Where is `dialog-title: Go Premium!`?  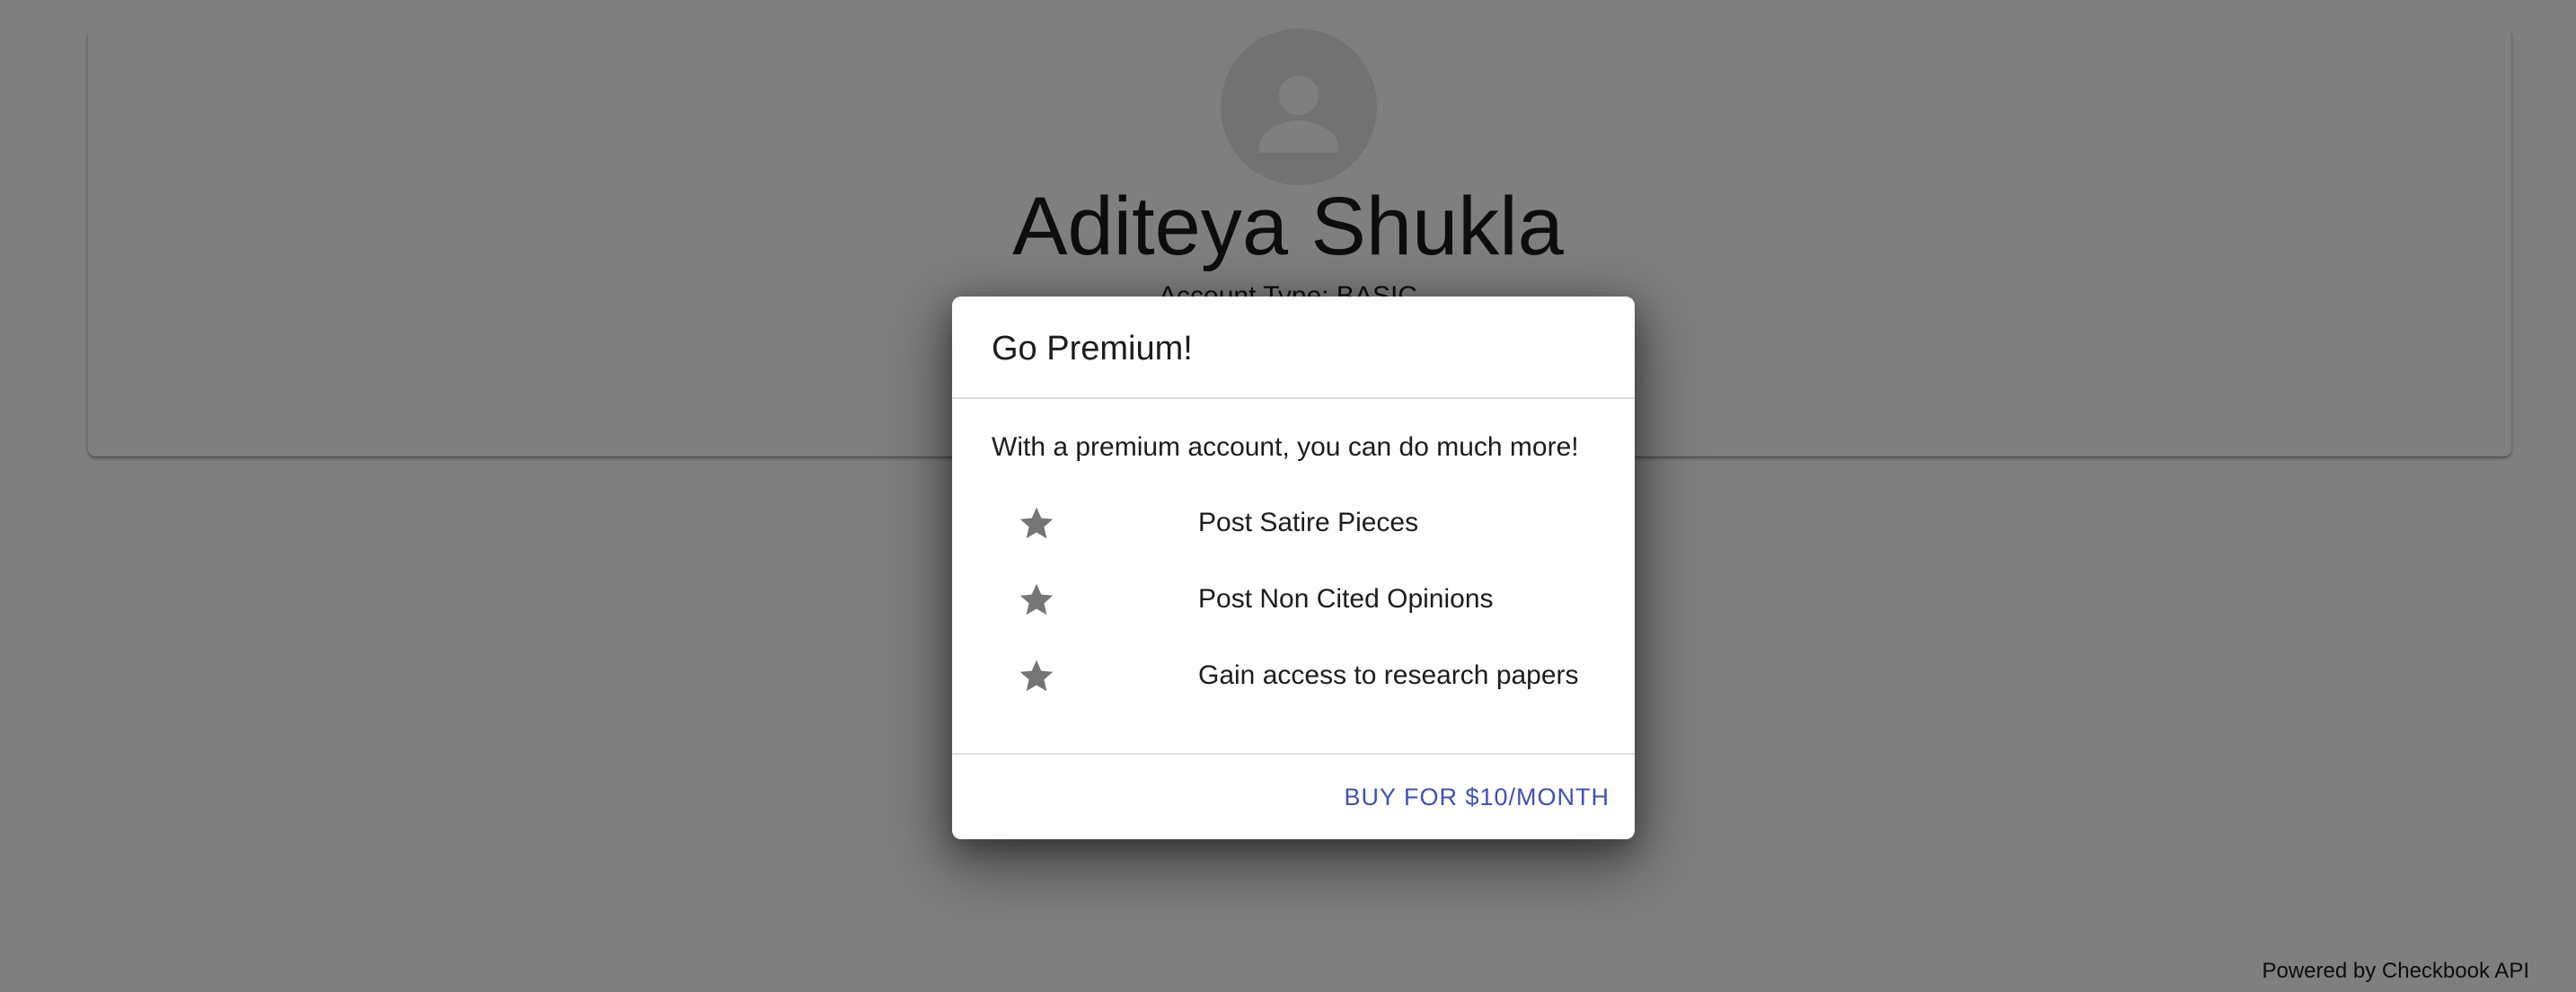 dialog-title: Go Premium! is located at coordinates (1092, 349).